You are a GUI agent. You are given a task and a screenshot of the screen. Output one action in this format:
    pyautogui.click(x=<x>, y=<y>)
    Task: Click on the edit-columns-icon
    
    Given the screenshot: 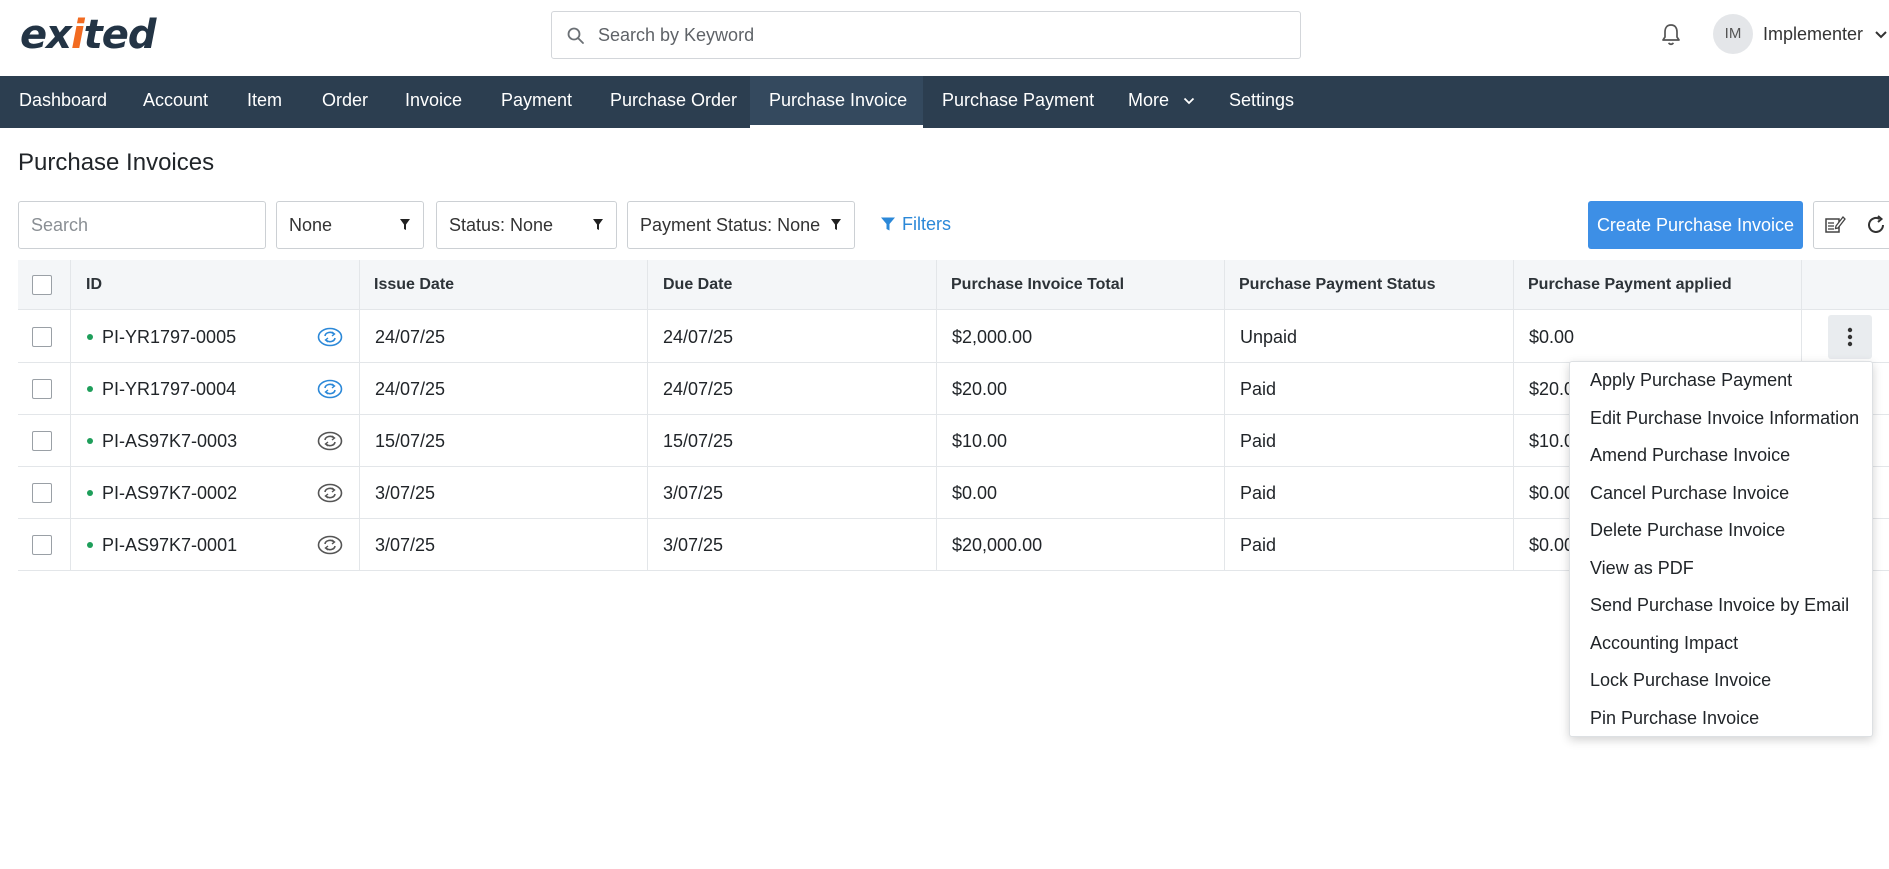 What is the action you would take?
    pyautogui.click(x=1835, y=224)
    